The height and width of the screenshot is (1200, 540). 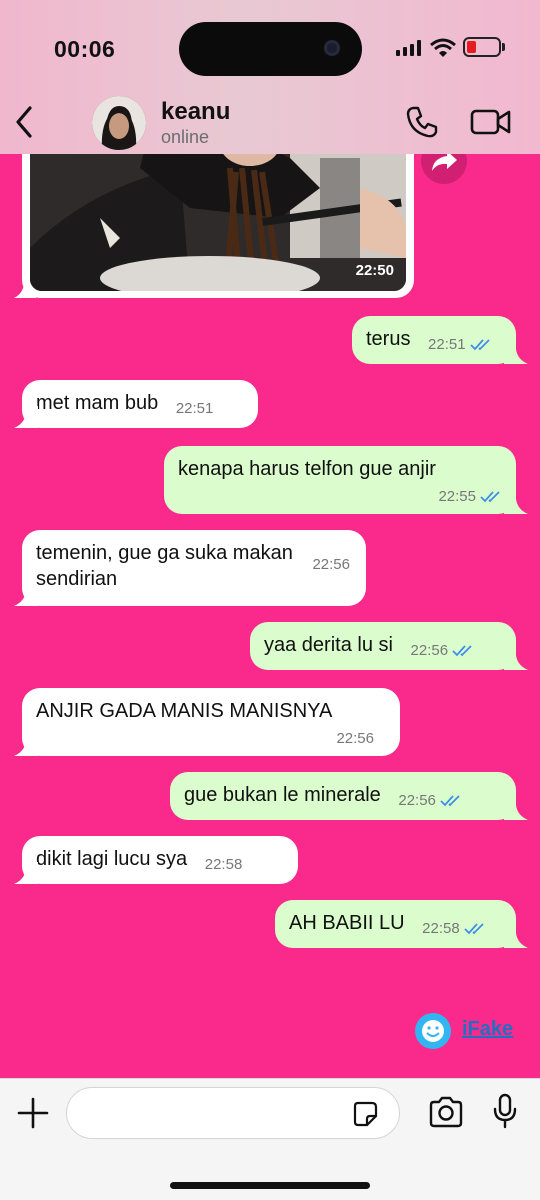 I want to click on watermark-link: iFake, so click(x=487, y=1029).